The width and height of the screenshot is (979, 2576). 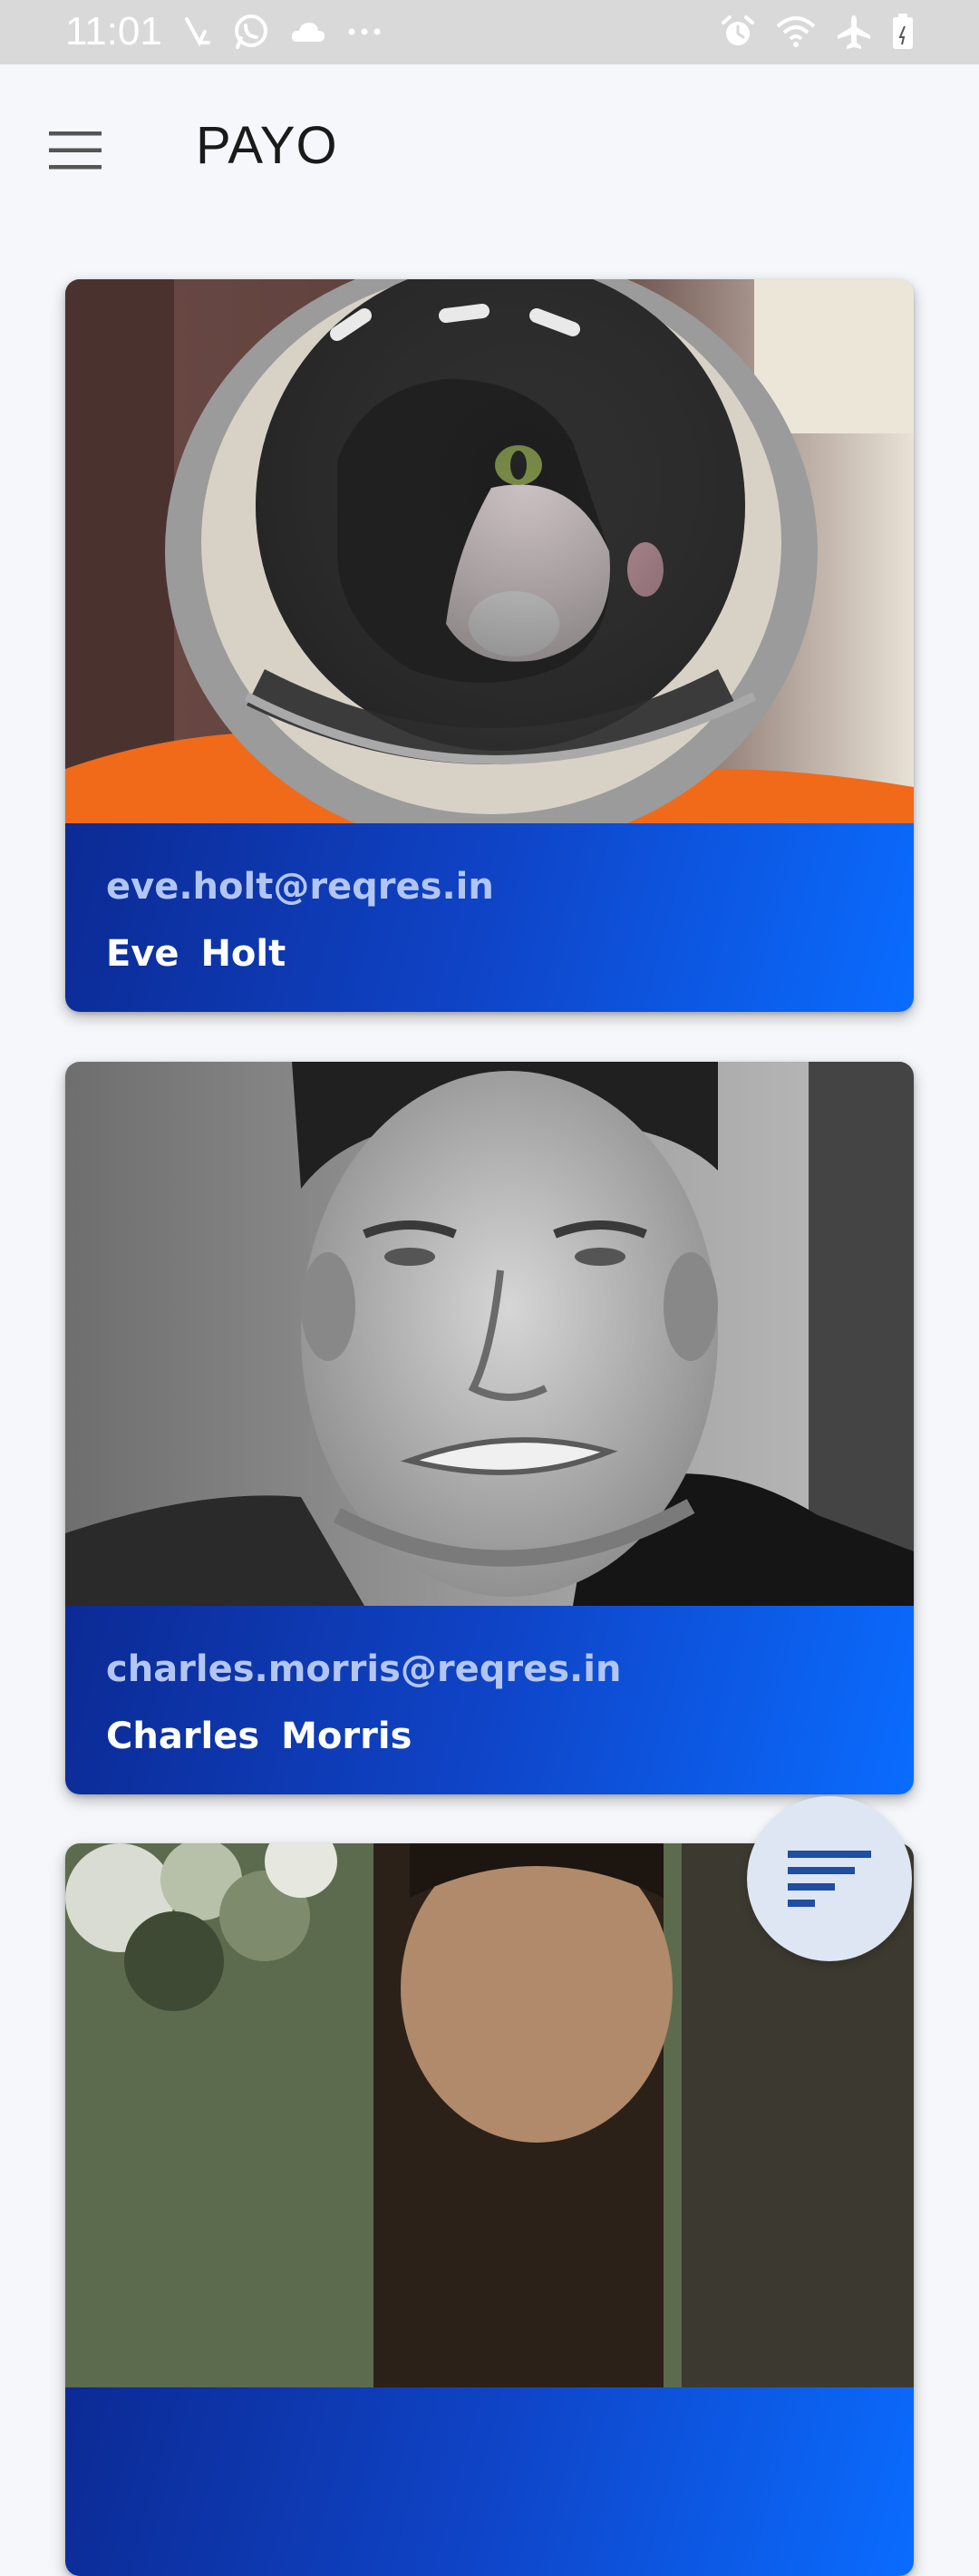 What do you see at coordinates (738, 30) in the screenshot?
I see `alarm-icon` at bounding box center [738, 30].